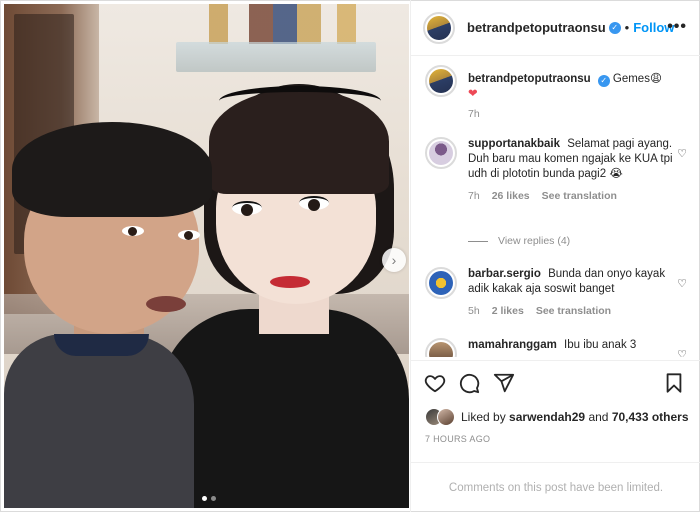  I want to click on carousel-dots, so click(209, 498).